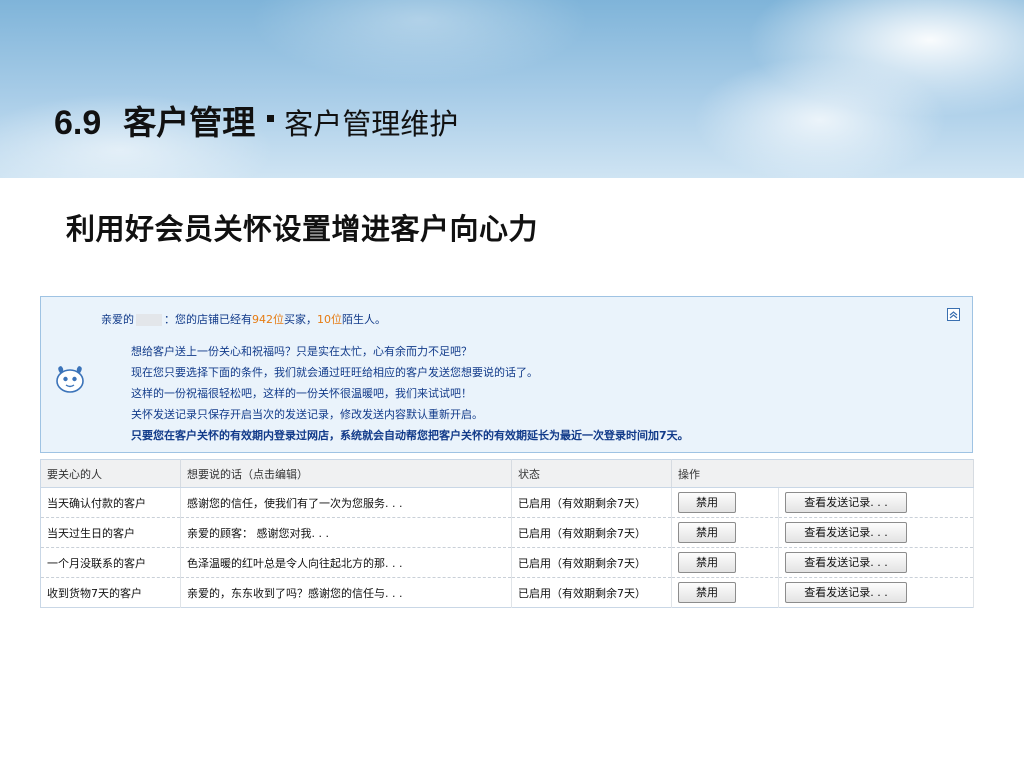 This screenshot has height=768, width=1024. I want to click on target-cell: 当天过生日的客户, so click(110, 532).